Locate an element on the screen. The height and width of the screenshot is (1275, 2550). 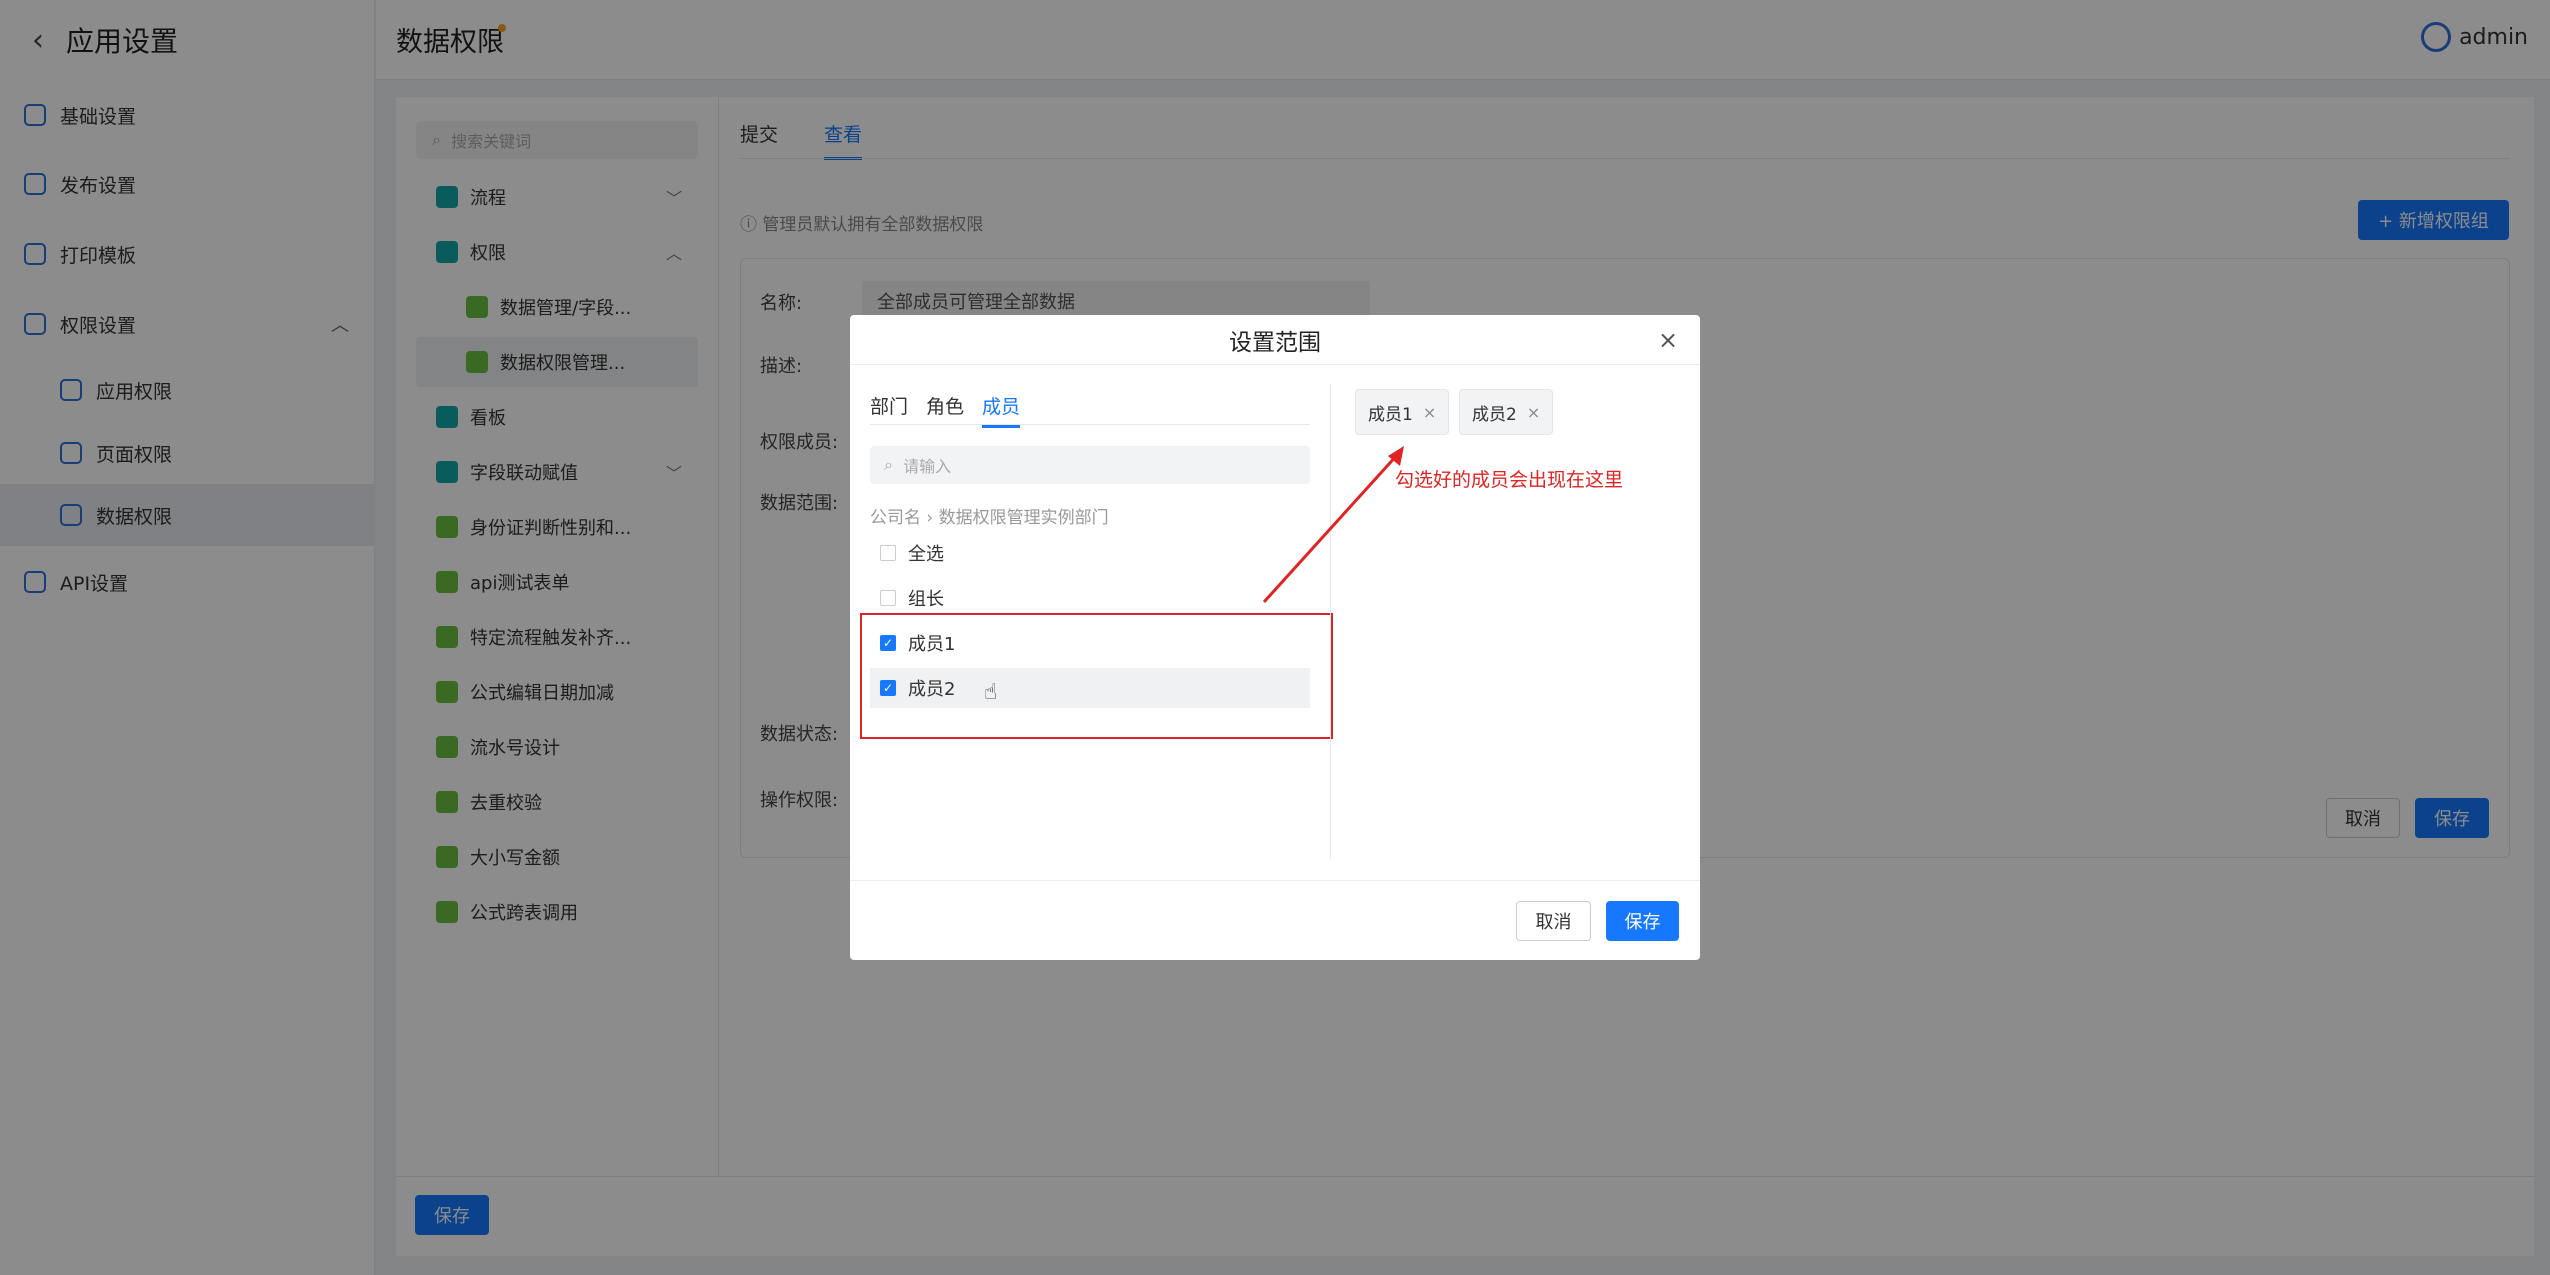
annotation-arrow-icon is located at coordinates (1333, 525).